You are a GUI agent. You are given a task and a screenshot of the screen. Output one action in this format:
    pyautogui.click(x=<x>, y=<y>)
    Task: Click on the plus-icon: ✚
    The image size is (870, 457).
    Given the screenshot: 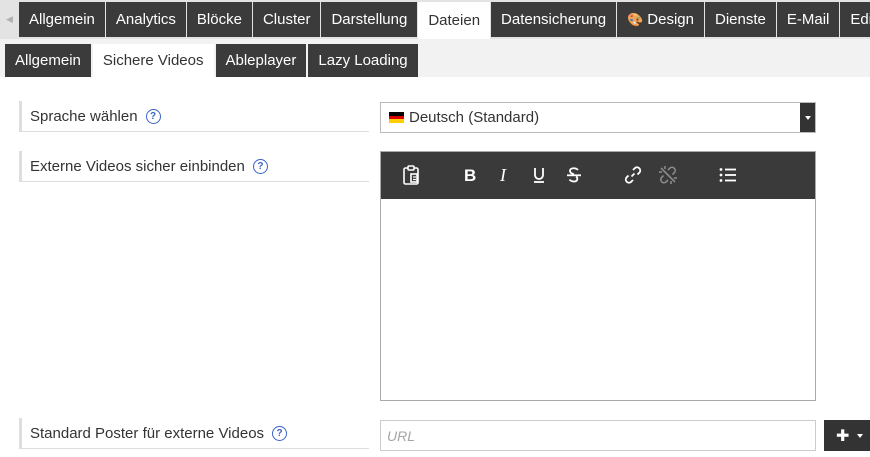 What is the action you would take?
    pyautogui.click(x=843, y=436)
    